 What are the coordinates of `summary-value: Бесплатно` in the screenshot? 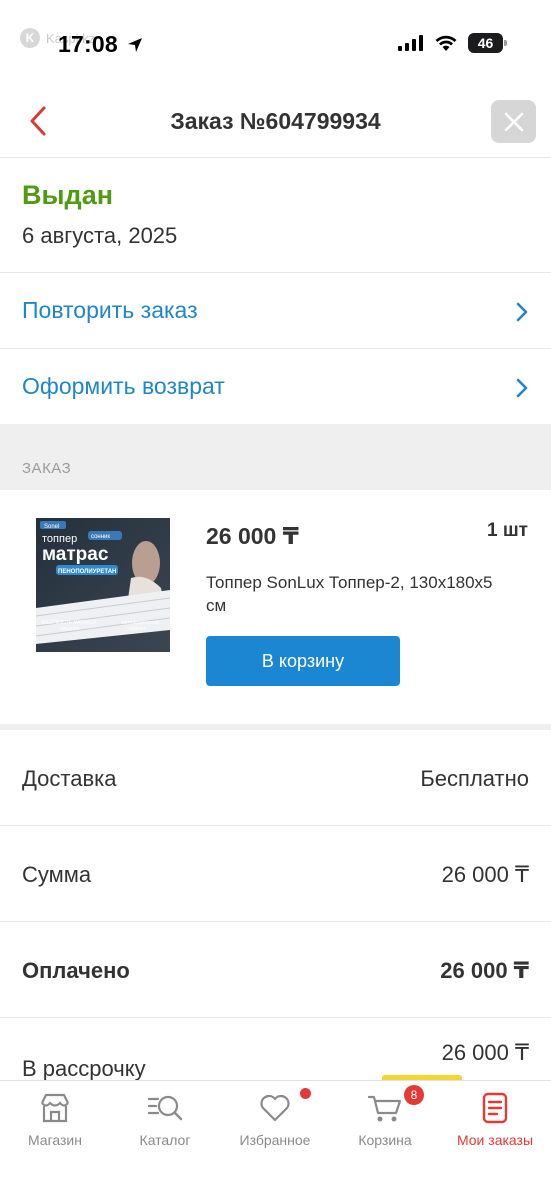 It's located at (474, 778).